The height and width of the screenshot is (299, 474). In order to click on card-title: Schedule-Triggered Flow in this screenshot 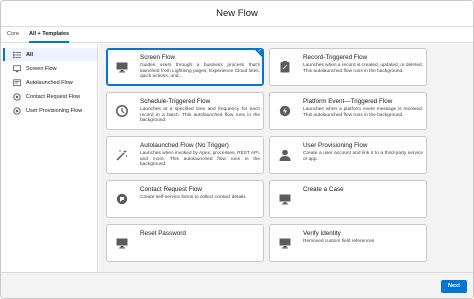, I will do `click(175, 101)`.